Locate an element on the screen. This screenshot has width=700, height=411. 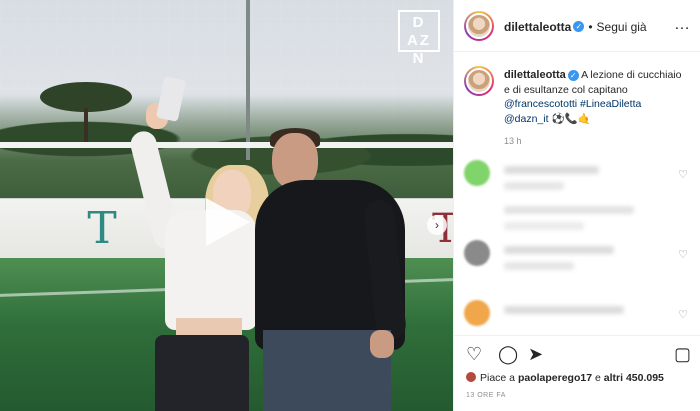
caption-time: 13 h is located at coordinates (513, 141).